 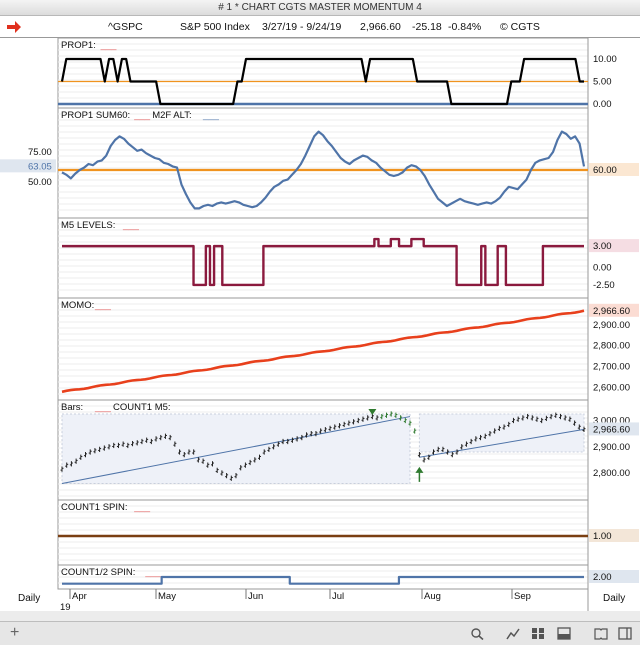 What do you see at coordinates (103, 407) in the screenshot?
I see `panel-5-swatch: ___` at bounding box center [103, 407].